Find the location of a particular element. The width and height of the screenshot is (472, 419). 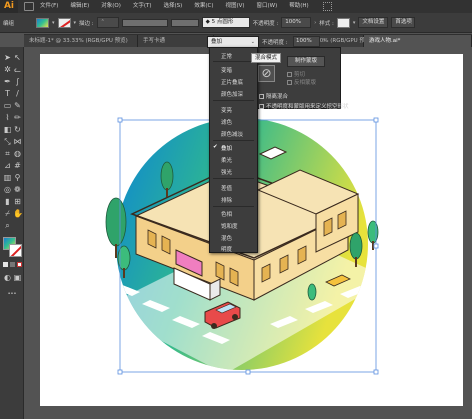

blend-option-saturation: 饱和度 is located at coordinates (229, 226).